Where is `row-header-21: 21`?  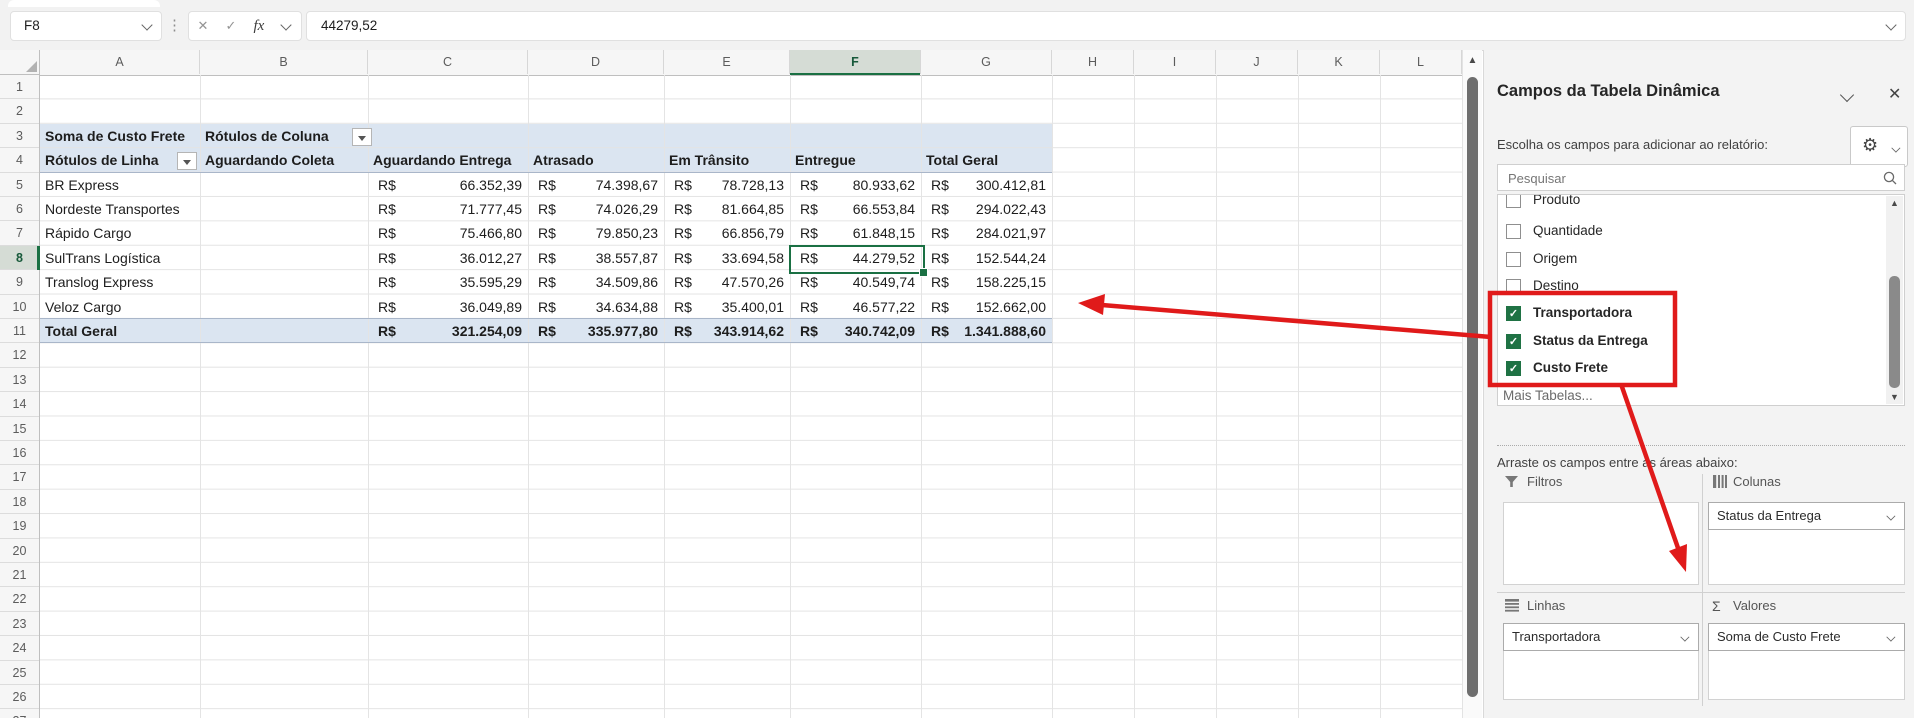 row-header-21: 21 is located at coordinates (19, 575).